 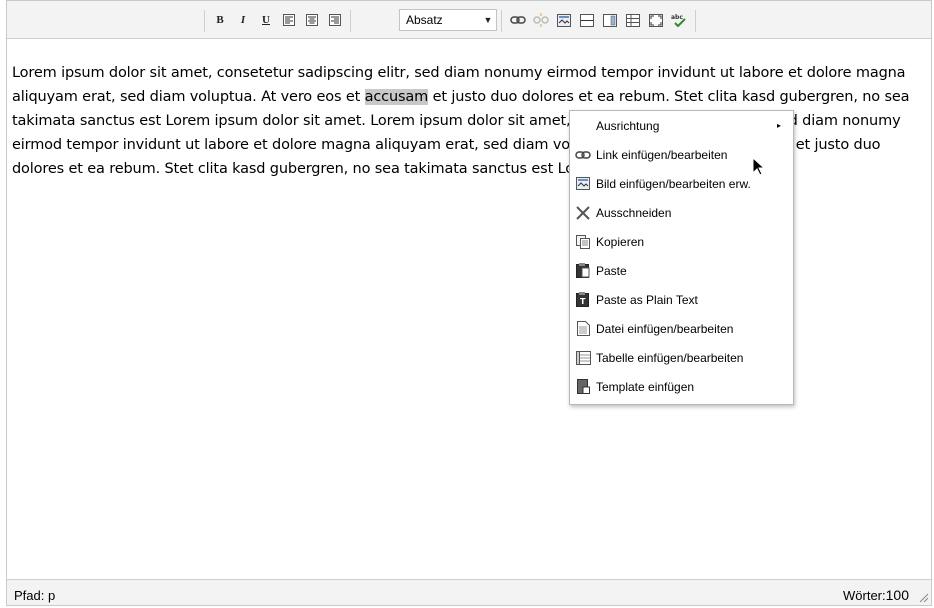 I want to click on menu-item-label: Paste as Plain Text, so click(x=647, y=299).